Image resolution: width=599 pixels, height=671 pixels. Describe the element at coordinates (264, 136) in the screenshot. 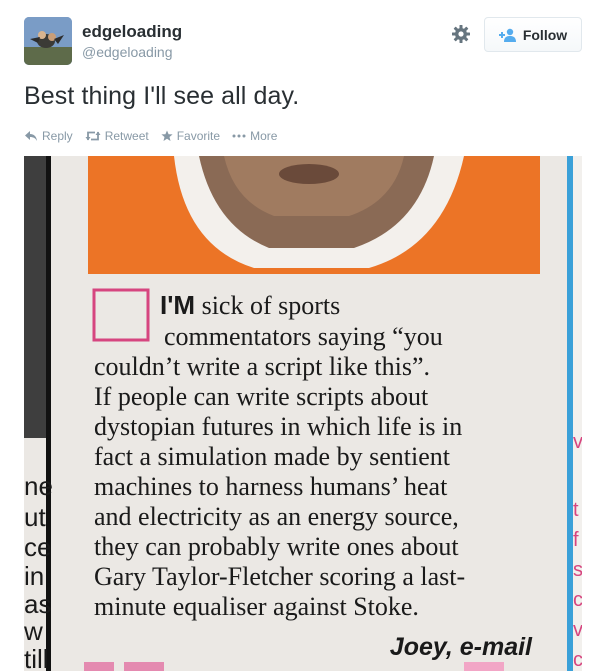

I see `more-label: More` at that location.